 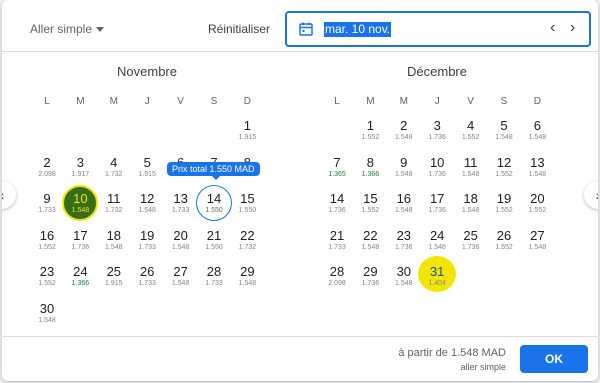 What do you see at coordinates (247, 210) in the screenshot?
I see `day-price: 1.550` at bounding box center [247, 210].